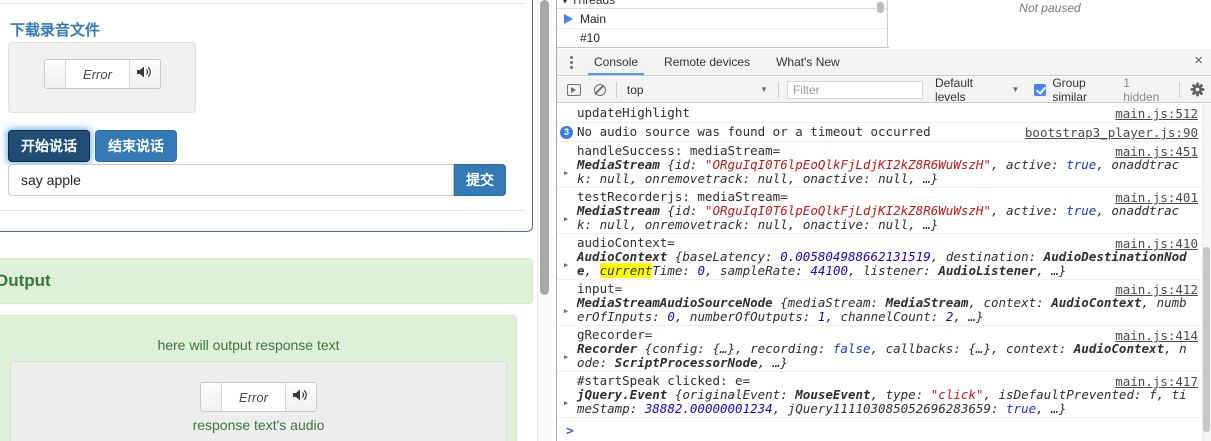  Describe the element at coordinates (686, 362) in the screenshot. I see `console-token: ScriptProcessorNode` at that location.